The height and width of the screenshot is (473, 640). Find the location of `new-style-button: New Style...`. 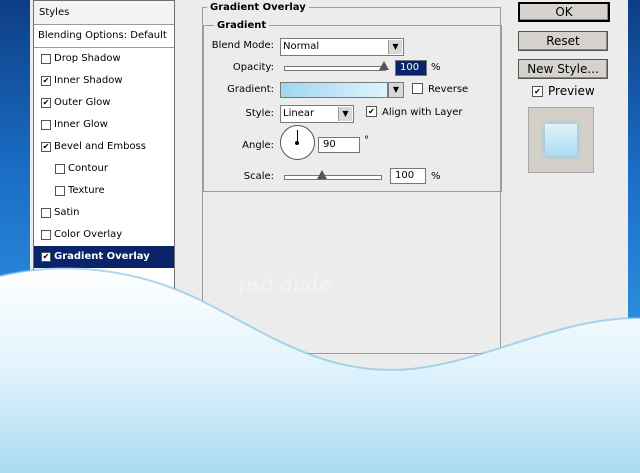

new-style-button: New Style... is located at coordinates (563, 69).